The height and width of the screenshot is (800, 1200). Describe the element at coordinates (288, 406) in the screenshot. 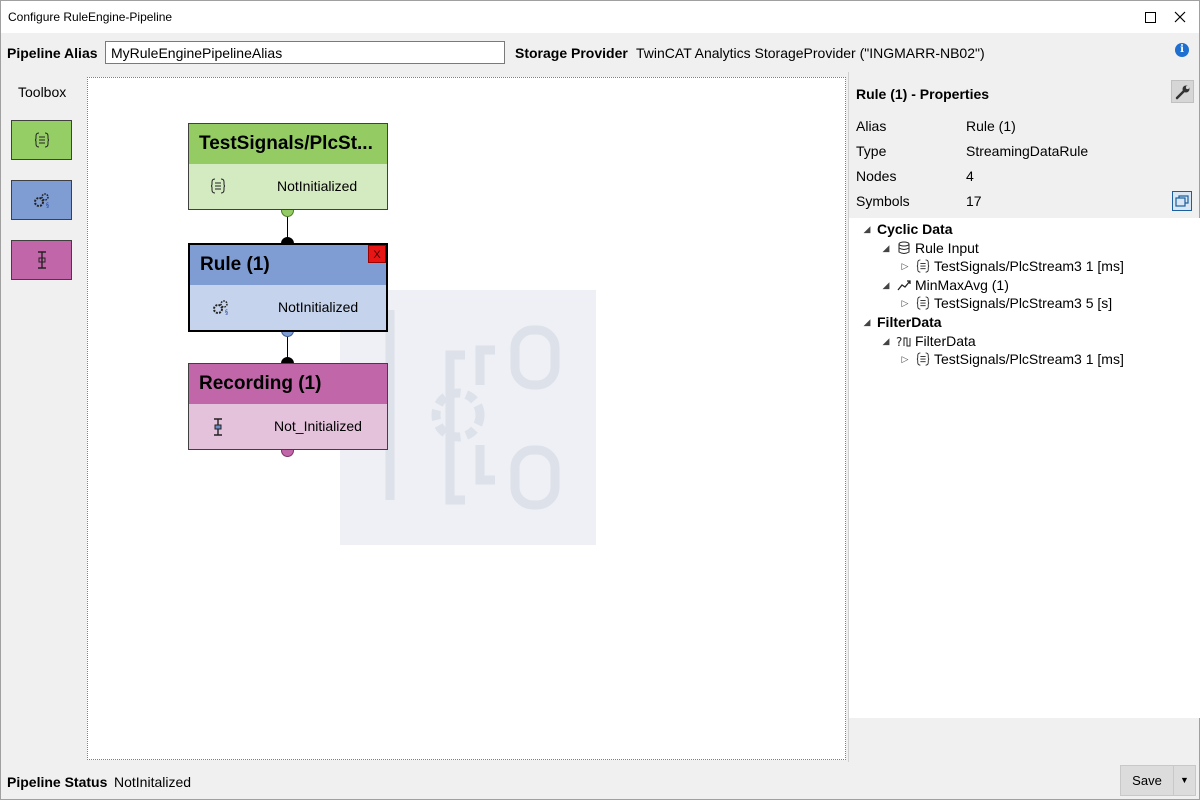

I see `recording-node: Recording (1) Not_Initialized` at that location.